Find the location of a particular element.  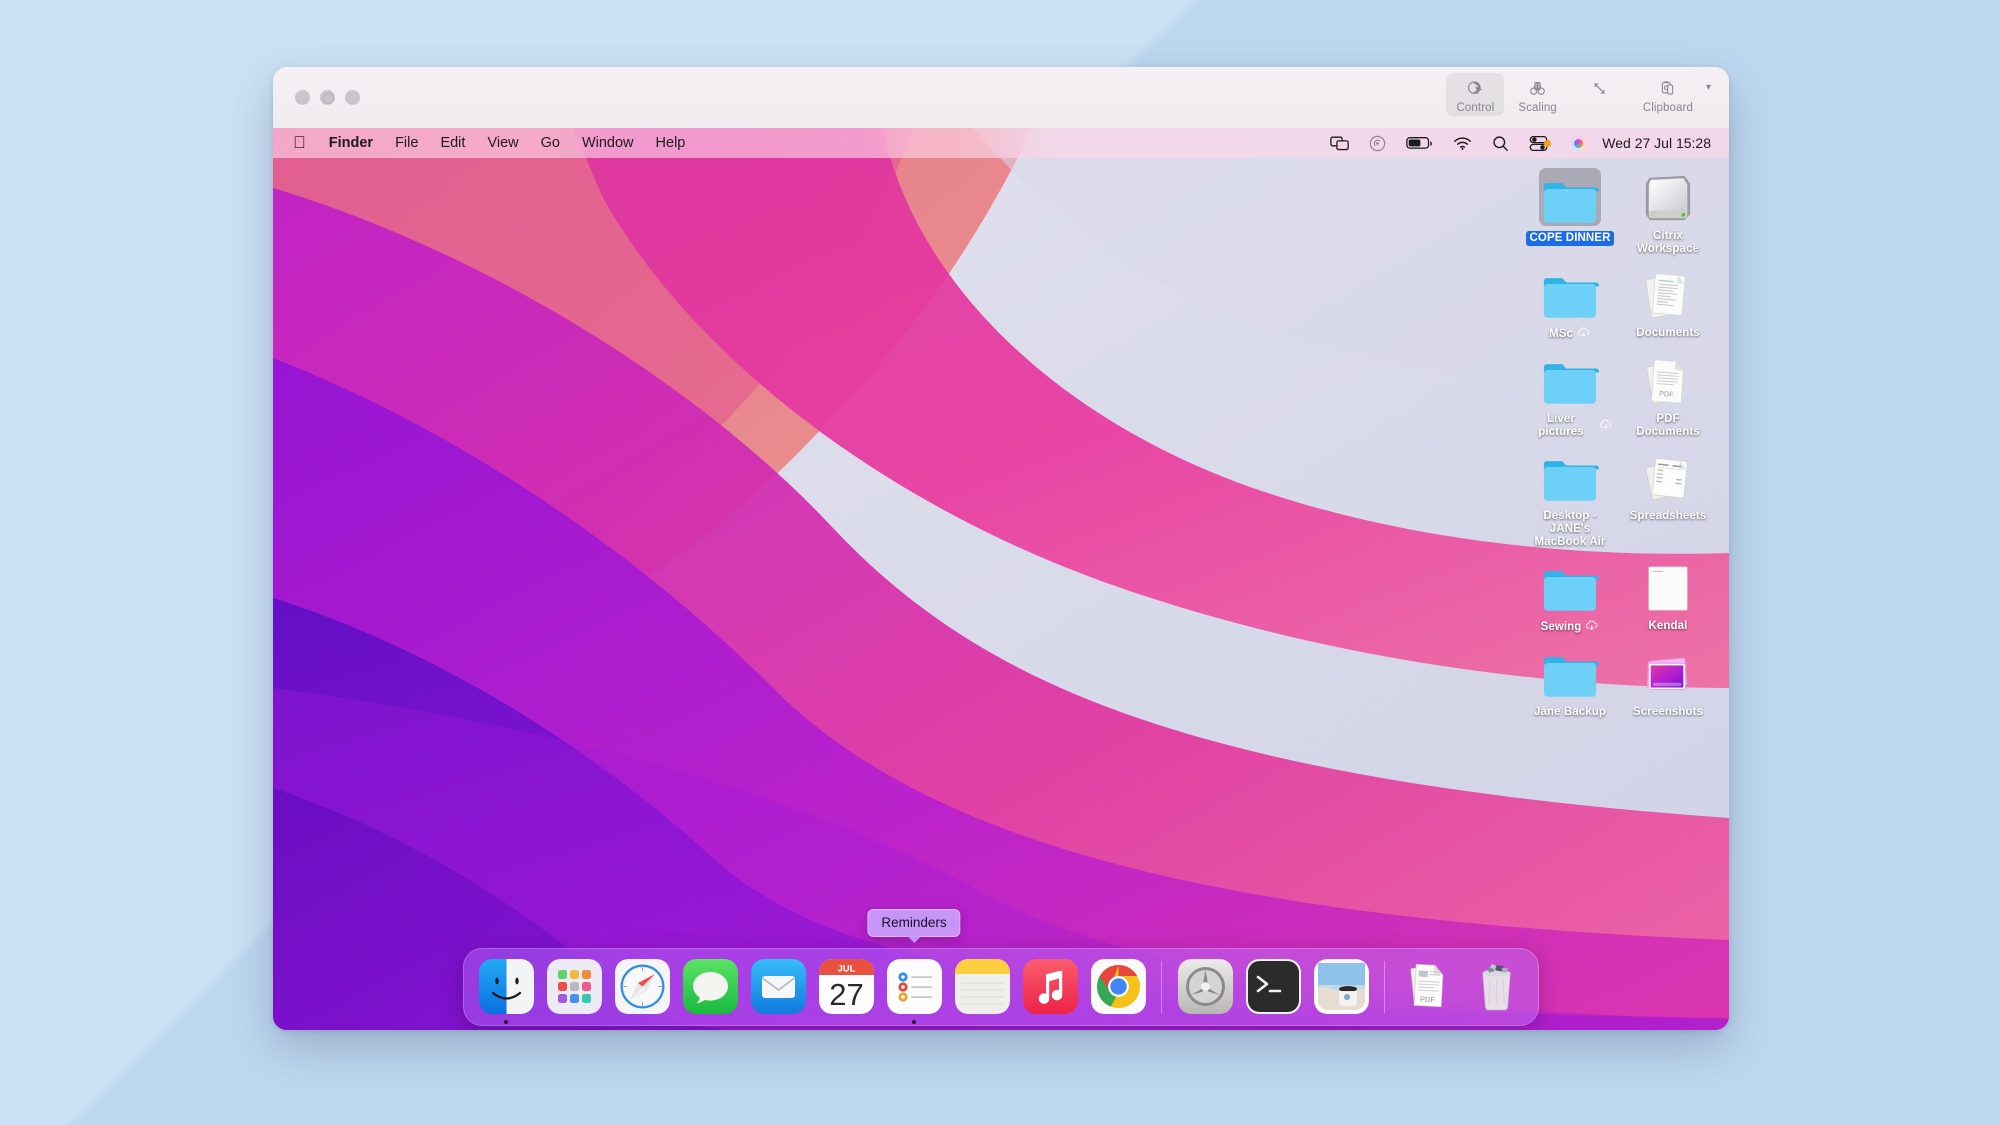

dock-item-messages is located at coordinates (710, 986).